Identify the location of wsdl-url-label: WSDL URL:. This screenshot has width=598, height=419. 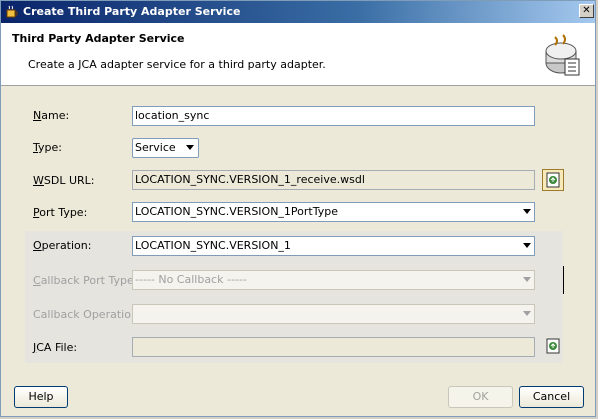
(64, 180).